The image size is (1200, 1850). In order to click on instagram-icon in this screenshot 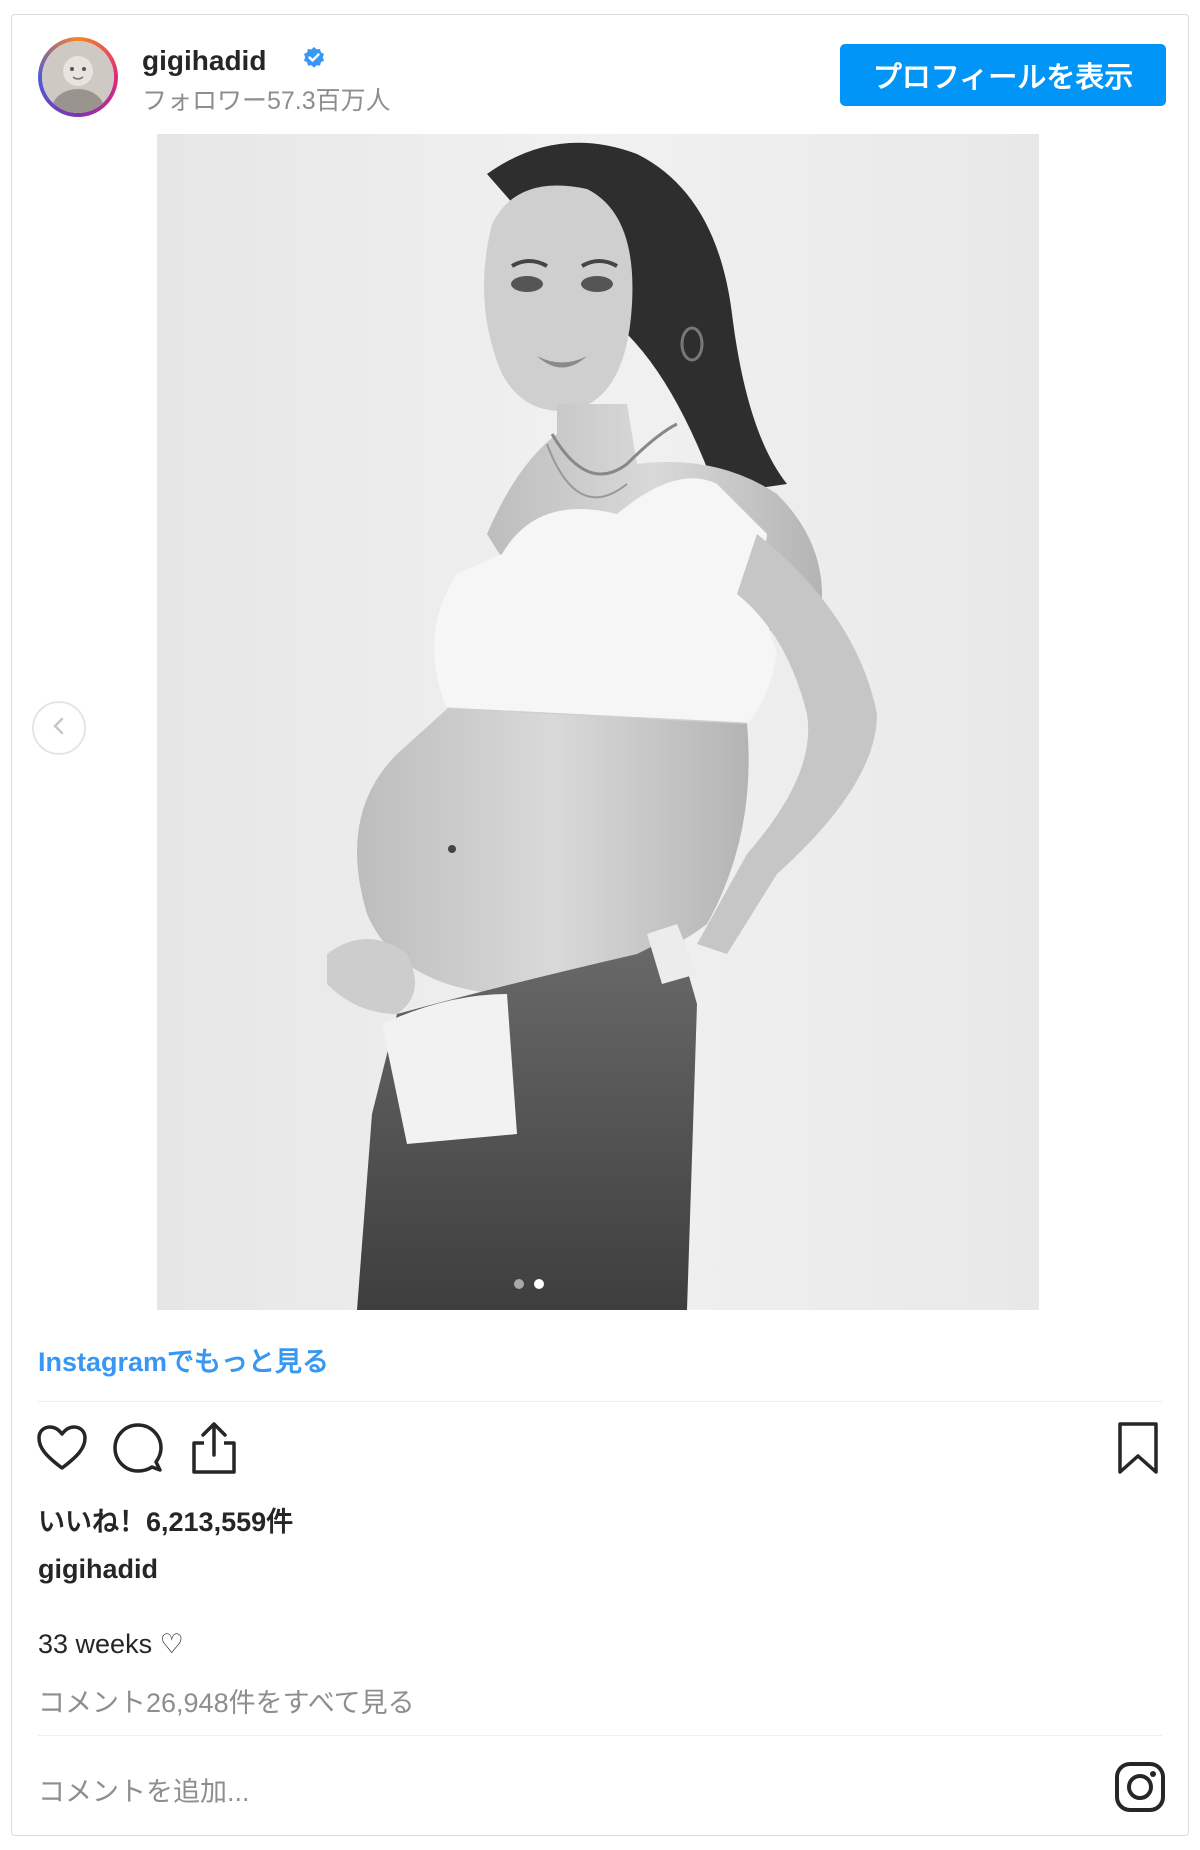, I will do `click(1140, 1787)`.